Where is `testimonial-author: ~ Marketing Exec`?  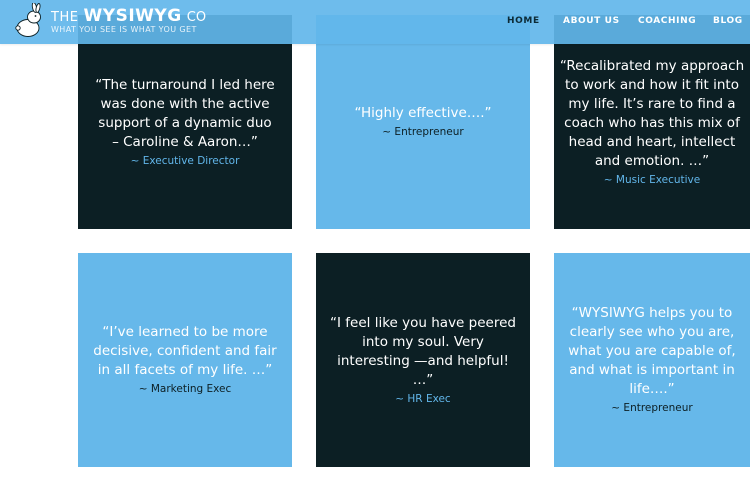
testimonial-author: ~ Marketing Exec is located at coordinates (185, 389).